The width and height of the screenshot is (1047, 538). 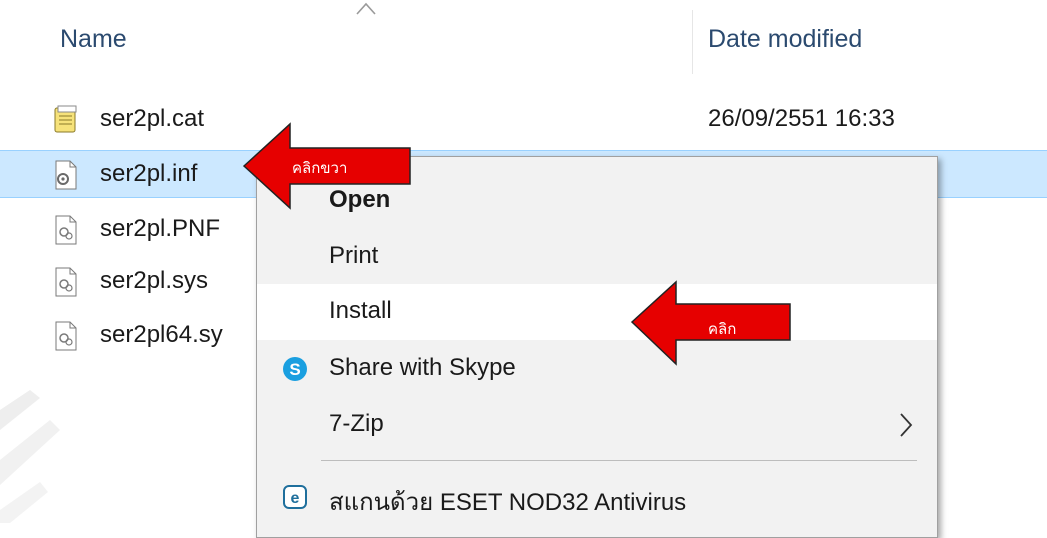 What do you see at coordinates (906, 425) in the screenshot?
I see `chevron-right-icon` at bounding box center [906, 425].